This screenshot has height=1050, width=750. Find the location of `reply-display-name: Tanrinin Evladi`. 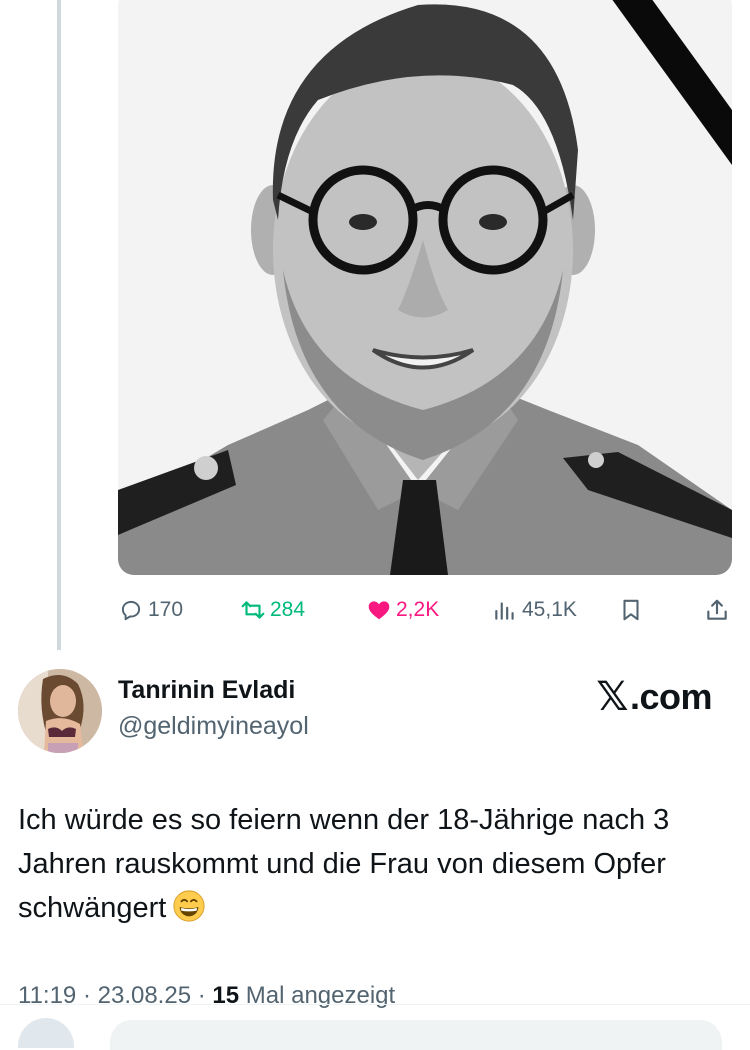

reply-display-name: Tanrinin Evladi is located at coordinates (206, 690).